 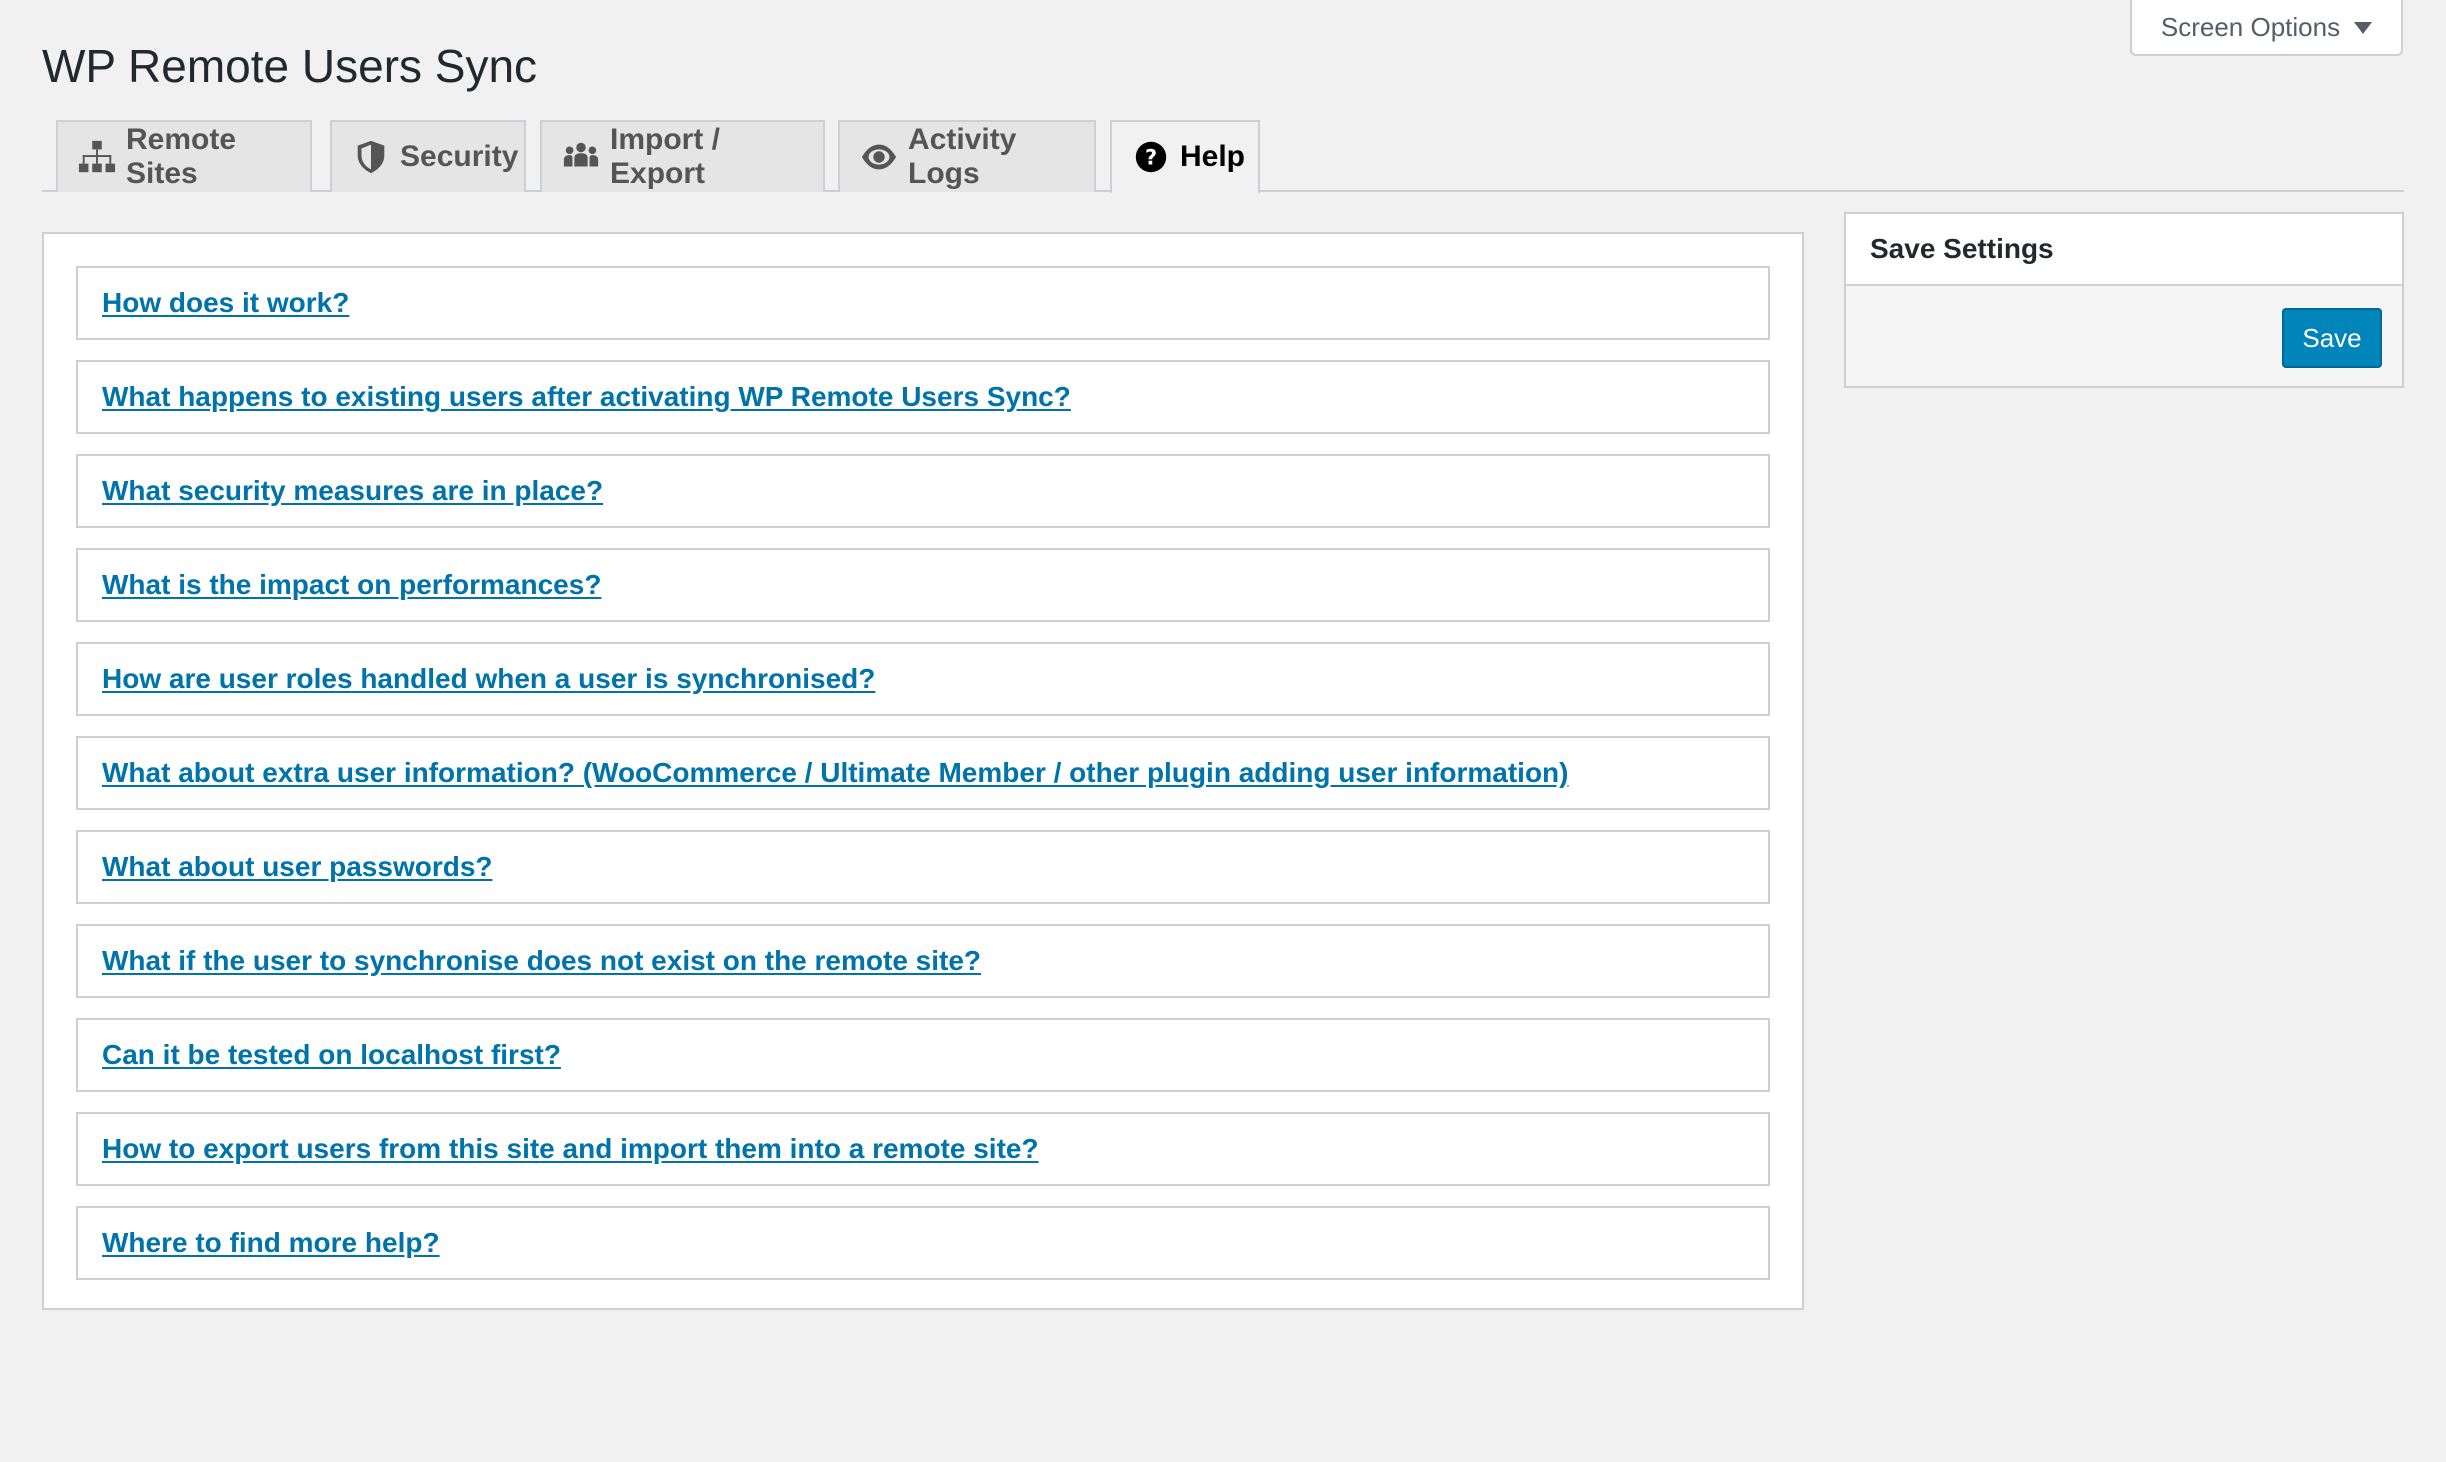 I want to click on sitemap-icon, so click(x=97, y=156).